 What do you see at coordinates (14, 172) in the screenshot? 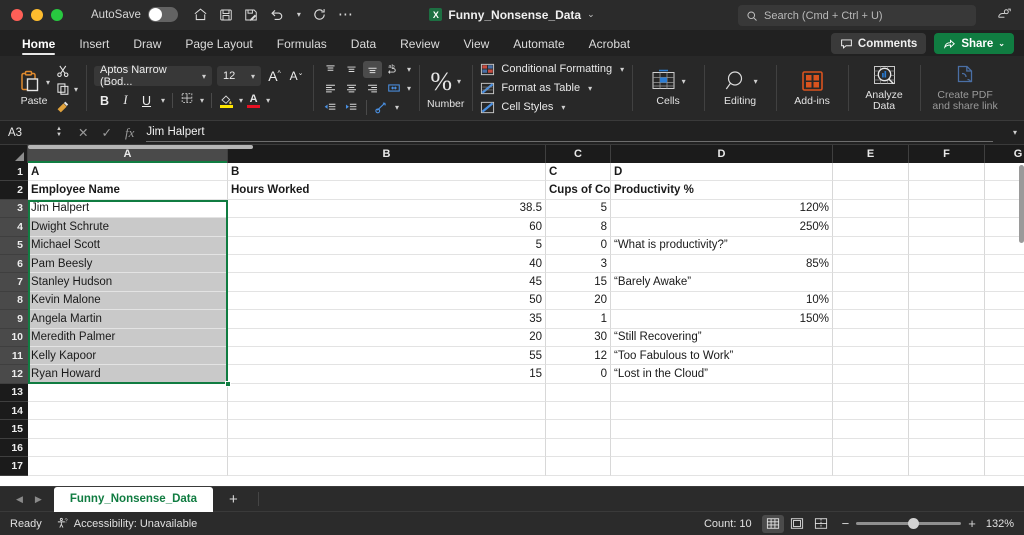
I see `row-header: 1` at bounding box center [14, 172].